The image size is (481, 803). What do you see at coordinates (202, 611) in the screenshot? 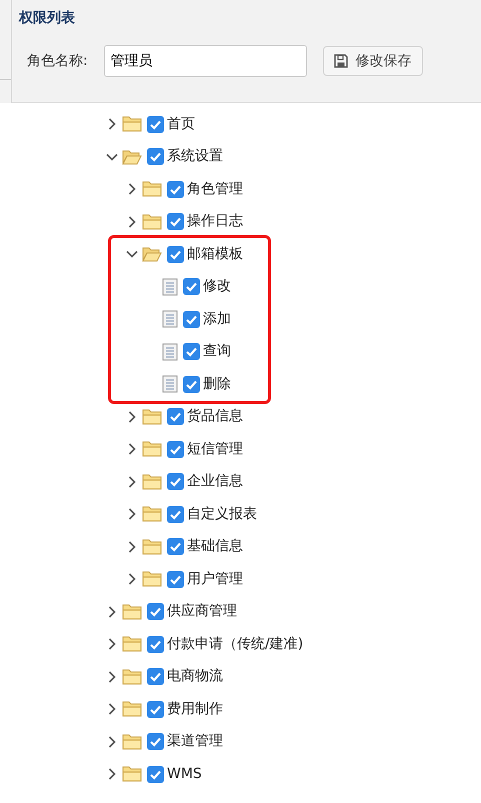
I see `tree-item-label: 供应商管理` at bounding box center [202, 611].